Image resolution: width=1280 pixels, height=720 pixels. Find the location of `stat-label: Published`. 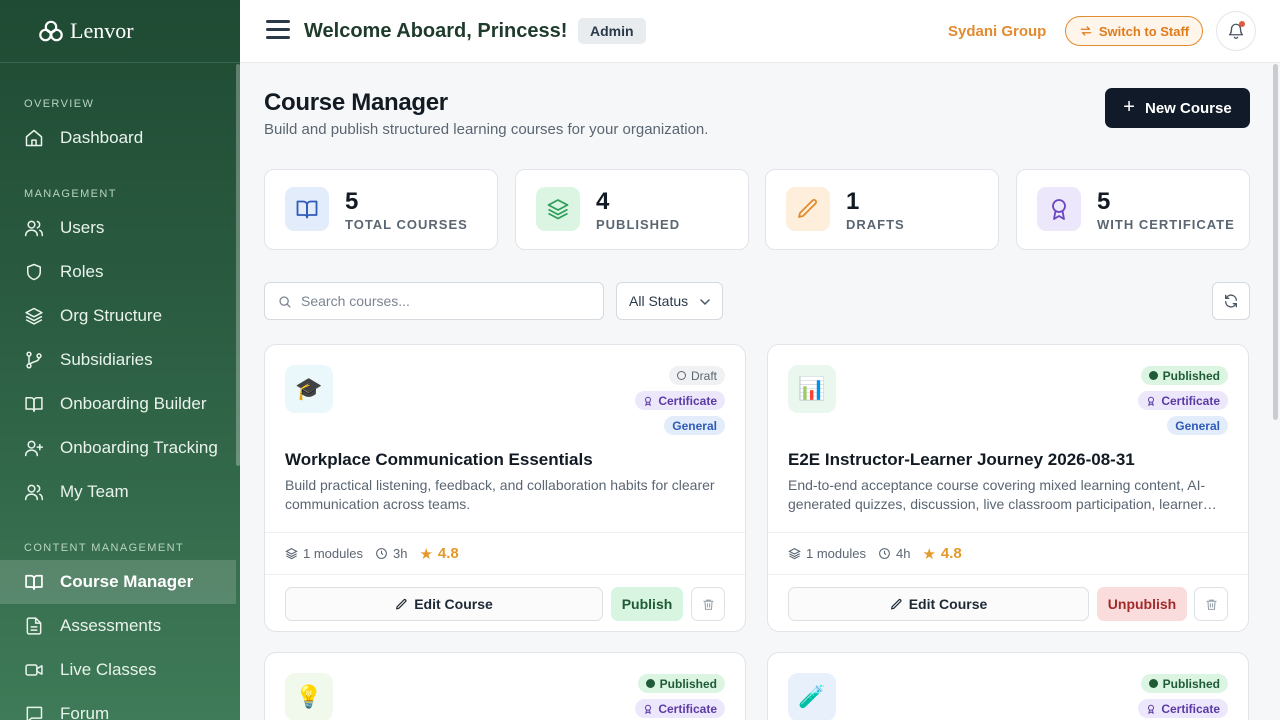

stat-label: Published is located at coordinates (638, 224).